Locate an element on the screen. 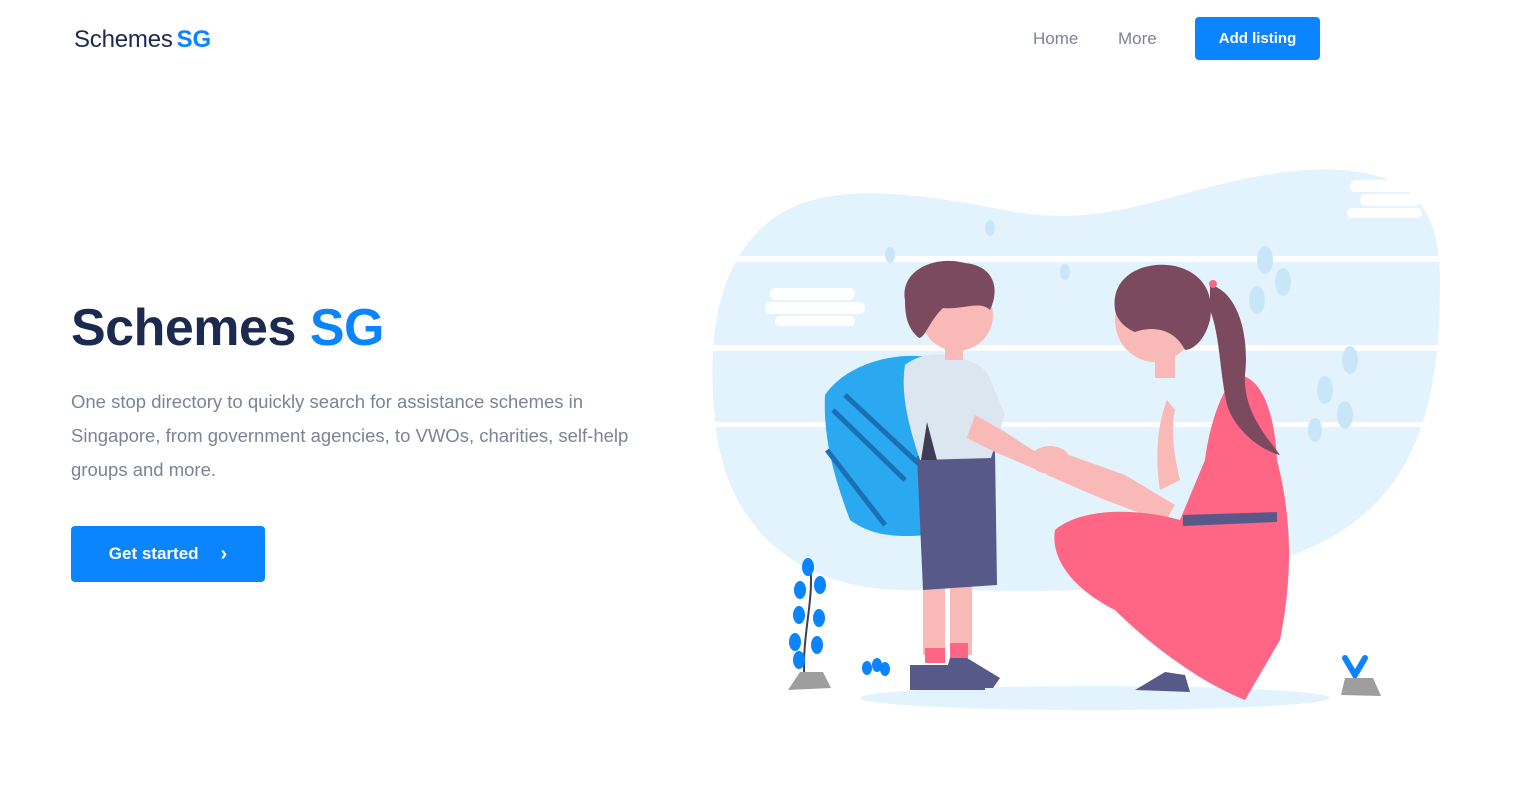  brand-accent: SG is located at coordinates (193, 39).